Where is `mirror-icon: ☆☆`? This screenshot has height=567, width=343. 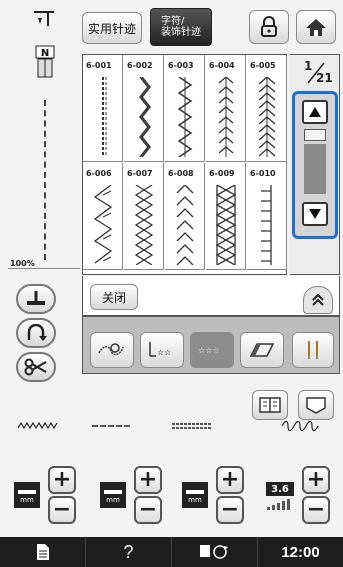 mirror-icon: ☆☆ is located at coordinates (160, 349).